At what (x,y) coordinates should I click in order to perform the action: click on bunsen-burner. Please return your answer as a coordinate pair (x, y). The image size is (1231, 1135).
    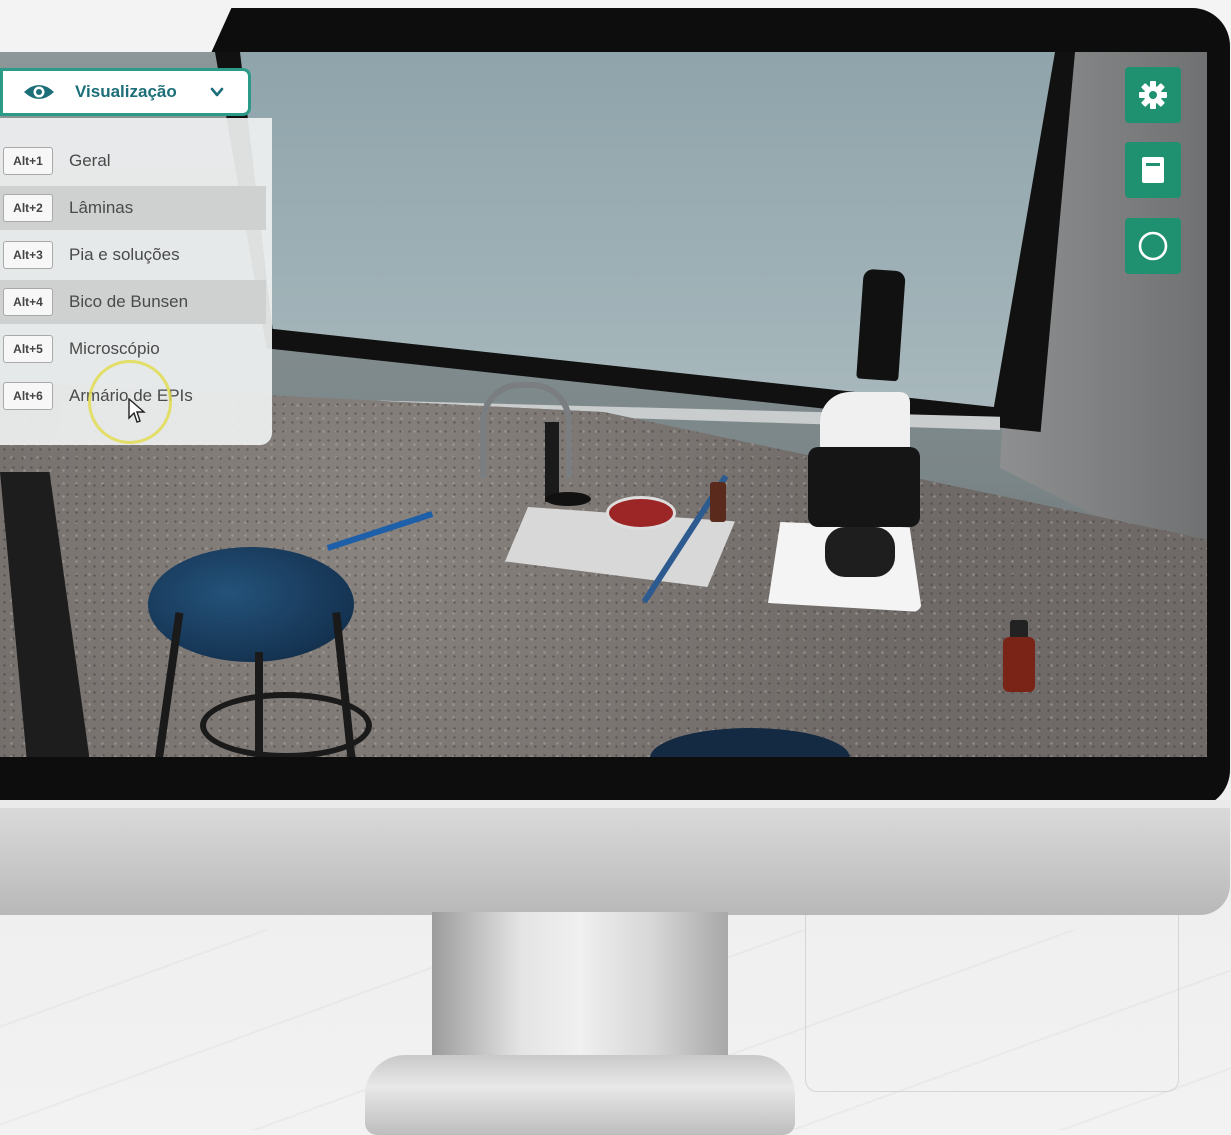
    Looking at the image, I should click on (552, 462).